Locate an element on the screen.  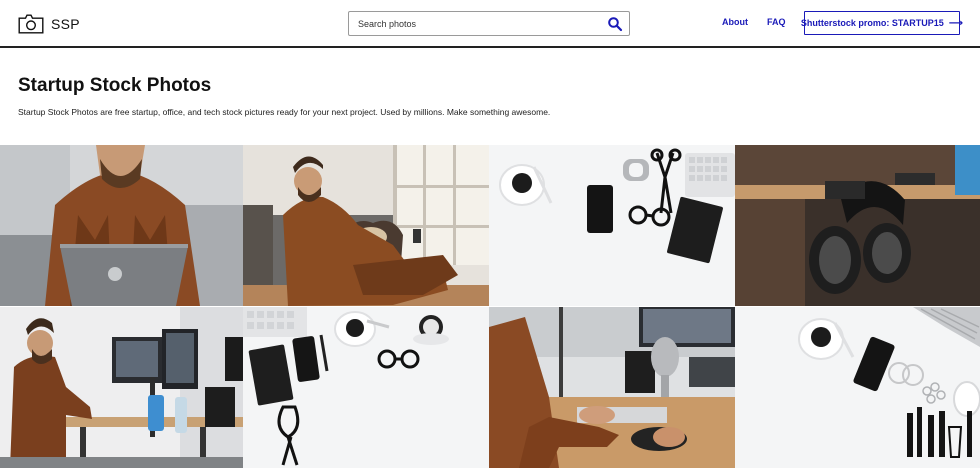
promo-button: Shutterstock promo: STARTUP15 ⟶ is located at coordinates (882, 23).